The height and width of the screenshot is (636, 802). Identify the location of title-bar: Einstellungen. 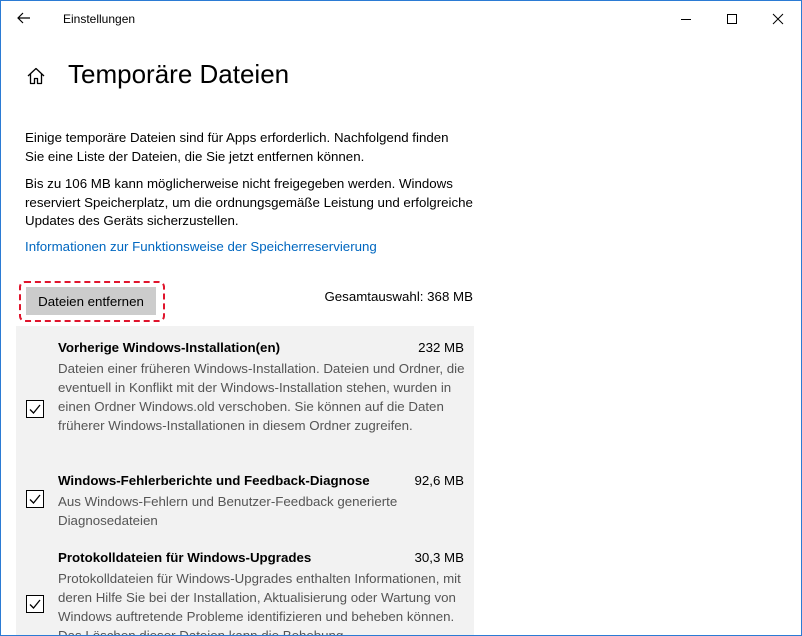
(401, 19).